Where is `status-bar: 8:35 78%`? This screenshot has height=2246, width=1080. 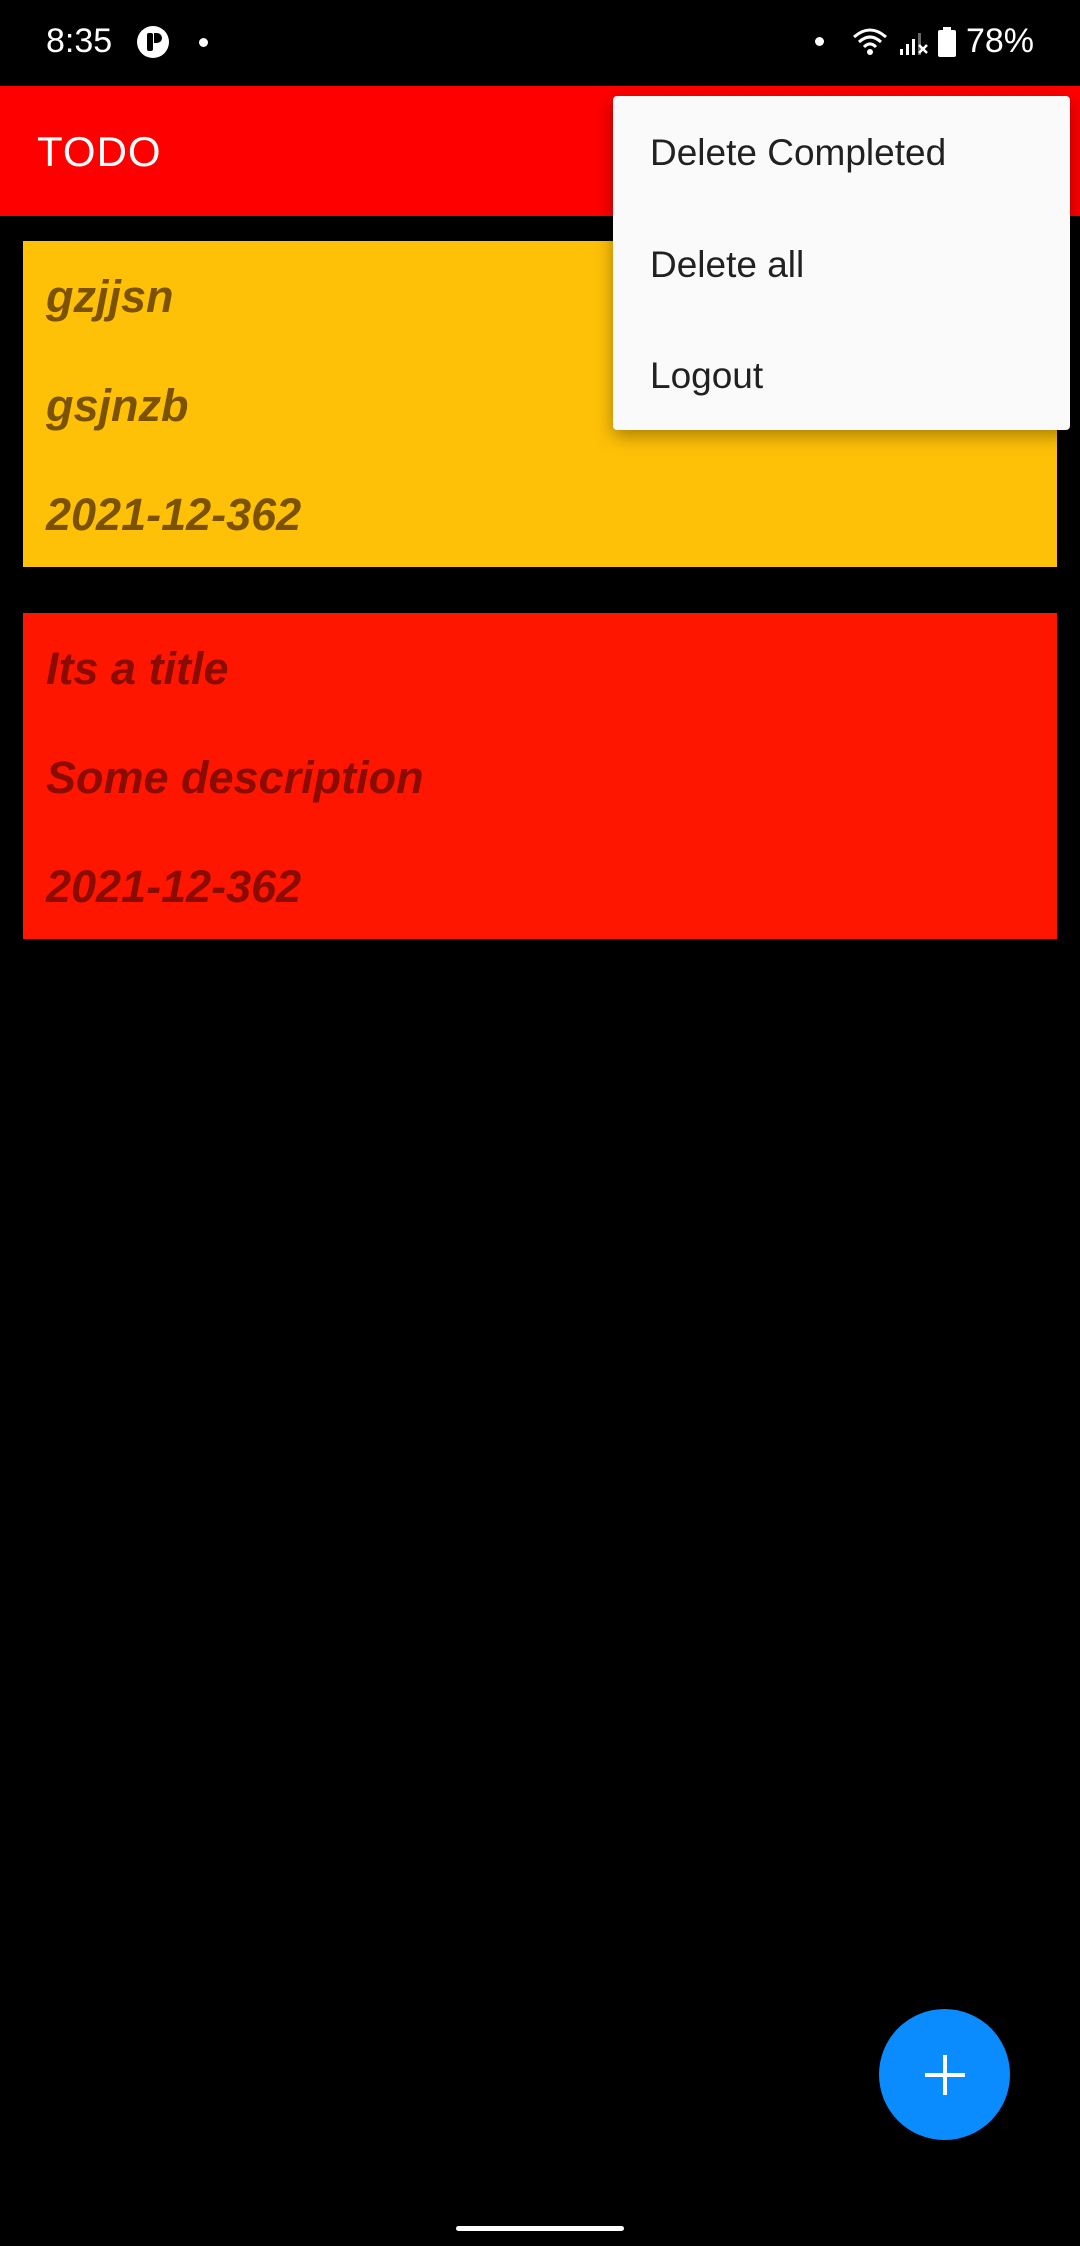
status-bar: 8:35 78% is located at coordinates (540, 43).